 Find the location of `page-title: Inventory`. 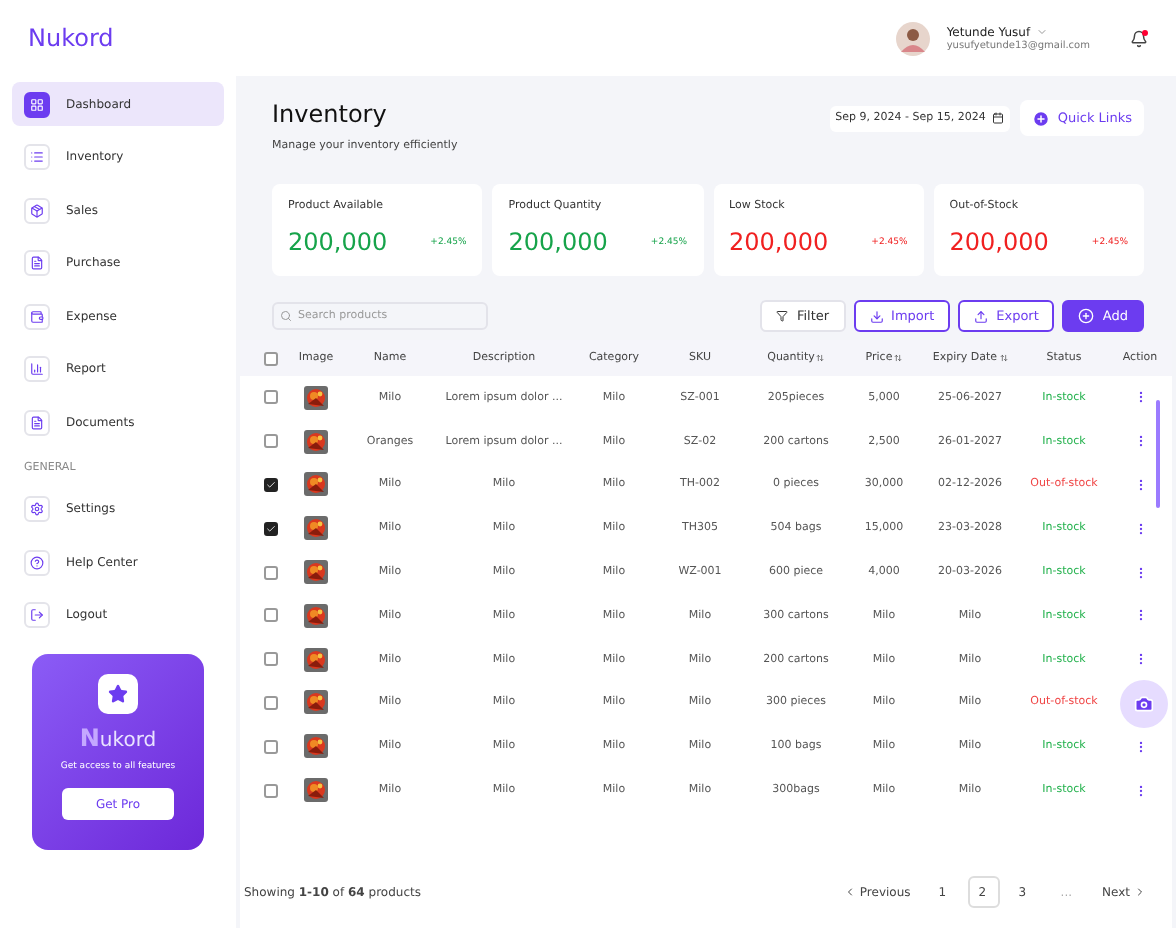

page-title: Inventory is located at coordinates (330, 114).